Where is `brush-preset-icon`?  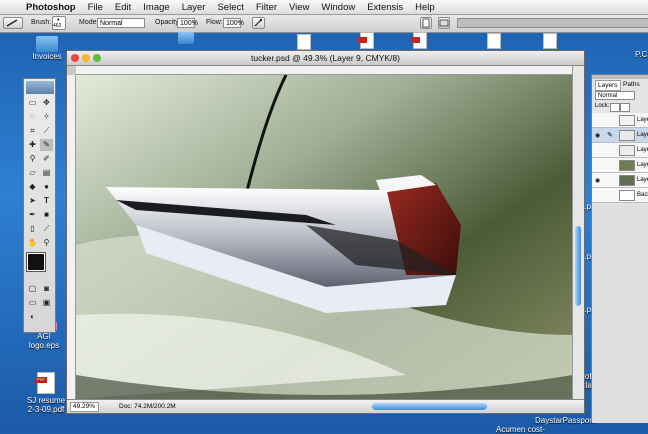
brush-preset-icon is located at coordinates (12, 23).